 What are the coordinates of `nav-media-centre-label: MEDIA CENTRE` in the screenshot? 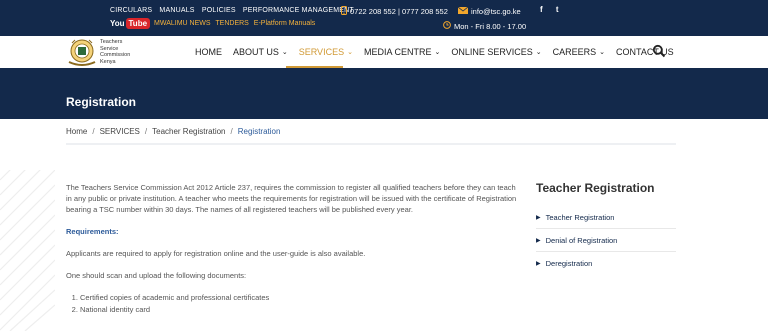 It's located at (397, 52).